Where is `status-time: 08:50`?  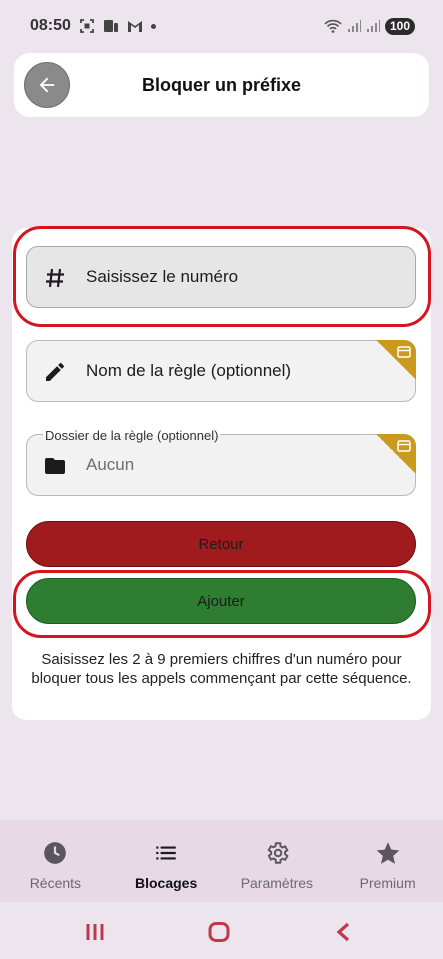 status-time: 08:50 is located at coordinates (50, 25).